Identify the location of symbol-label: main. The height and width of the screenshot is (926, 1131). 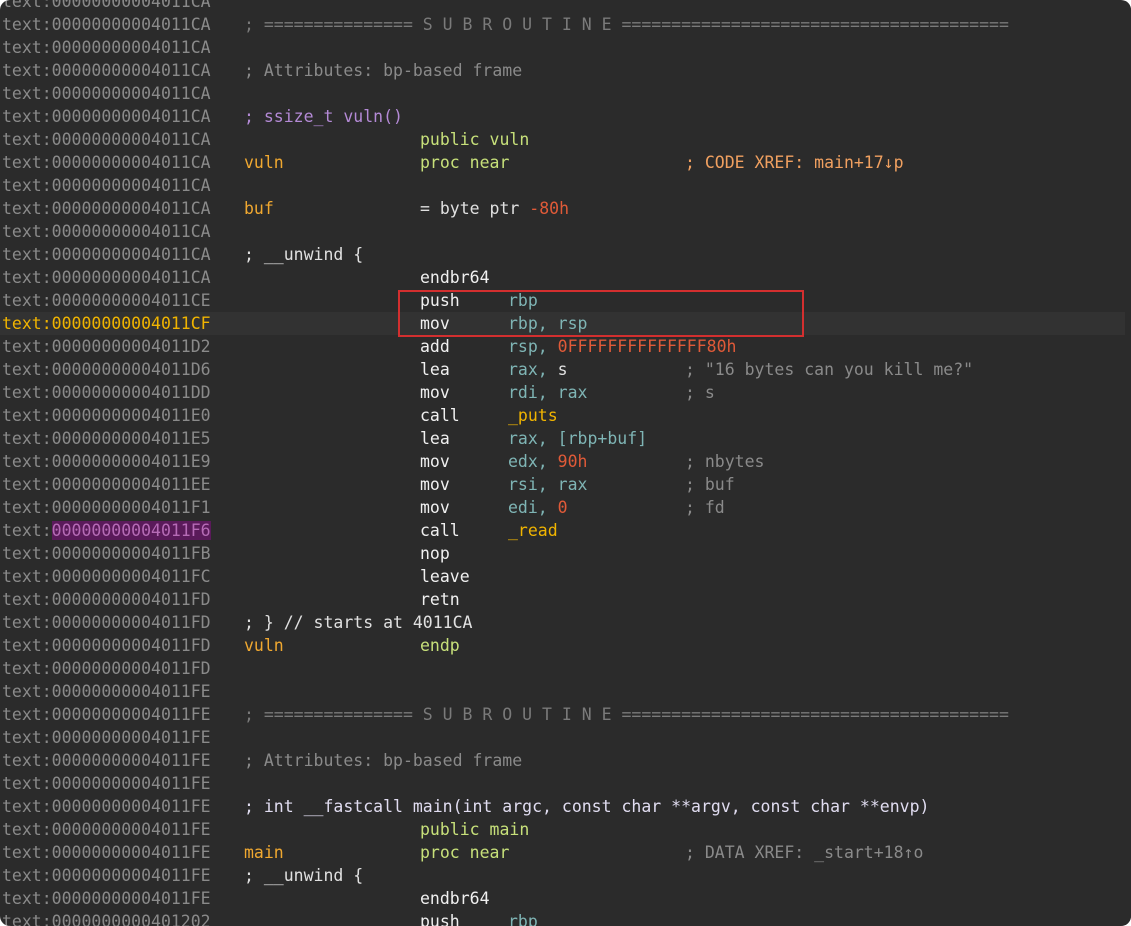
(264, 852).